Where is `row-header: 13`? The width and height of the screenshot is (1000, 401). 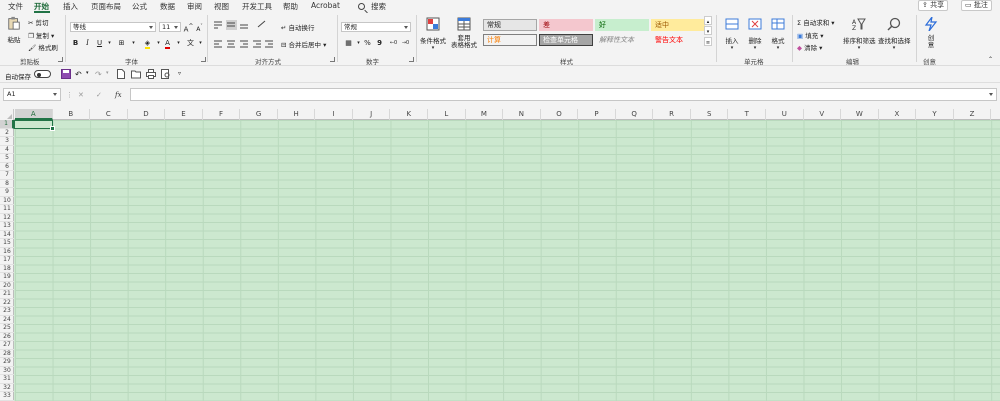 row-header: 13 is located at coordinates (7, 226).